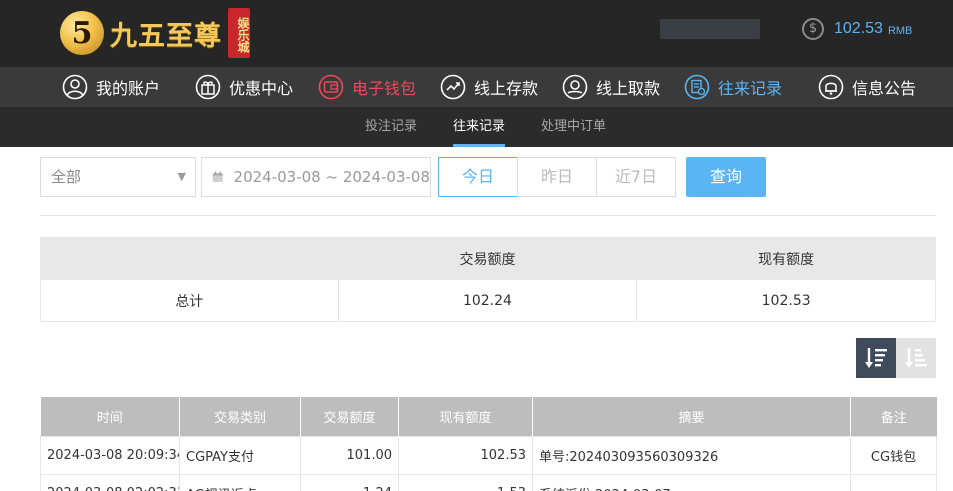 The width and height of the screenshot is (953, 491). Describe the element at coordinates (750, 88) in the screenshot. I see `nav-label: 往来记录` at that location.